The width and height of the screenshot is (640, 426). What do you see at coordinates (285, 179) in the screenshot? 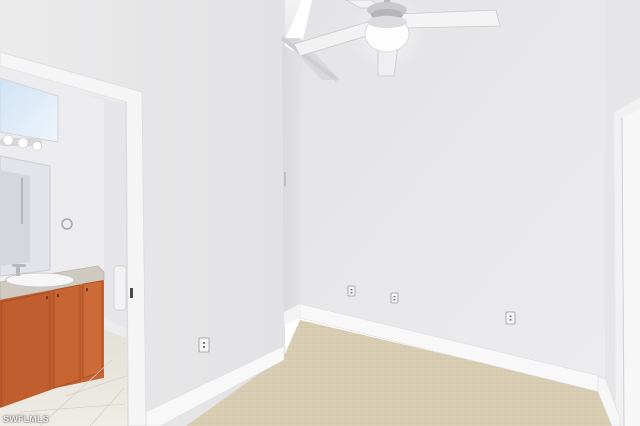
I see `nook-hook` at bounding box center [285, 179].